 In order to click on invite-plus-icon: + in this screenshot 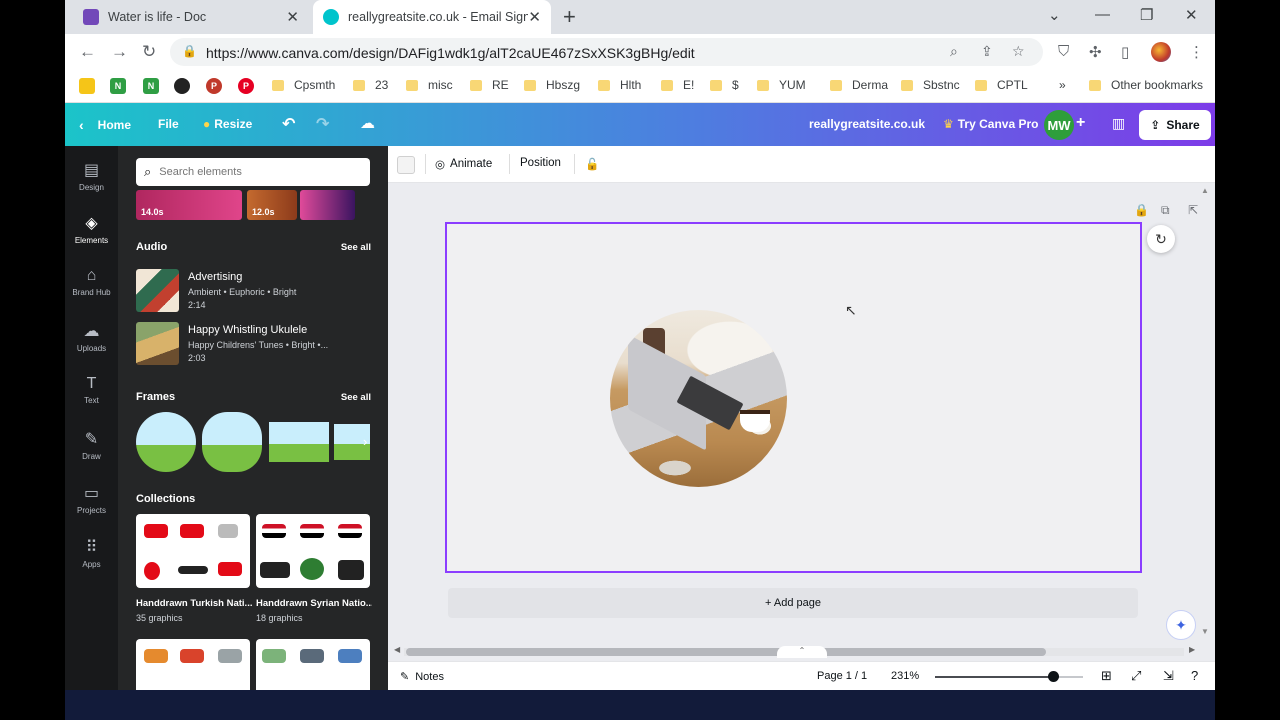, I will do `click(1080, 123)`.